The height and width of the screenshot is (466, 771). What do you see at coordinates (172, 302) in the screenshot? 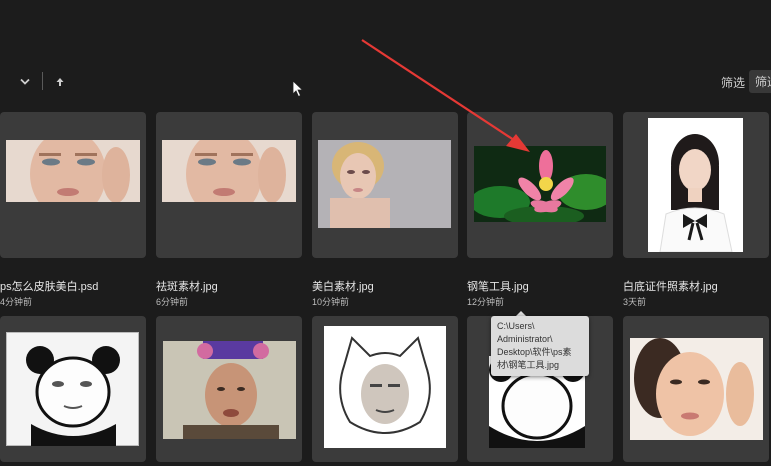
I see `file-modified-time: 6分钟前` at bounding box center [172, 302].